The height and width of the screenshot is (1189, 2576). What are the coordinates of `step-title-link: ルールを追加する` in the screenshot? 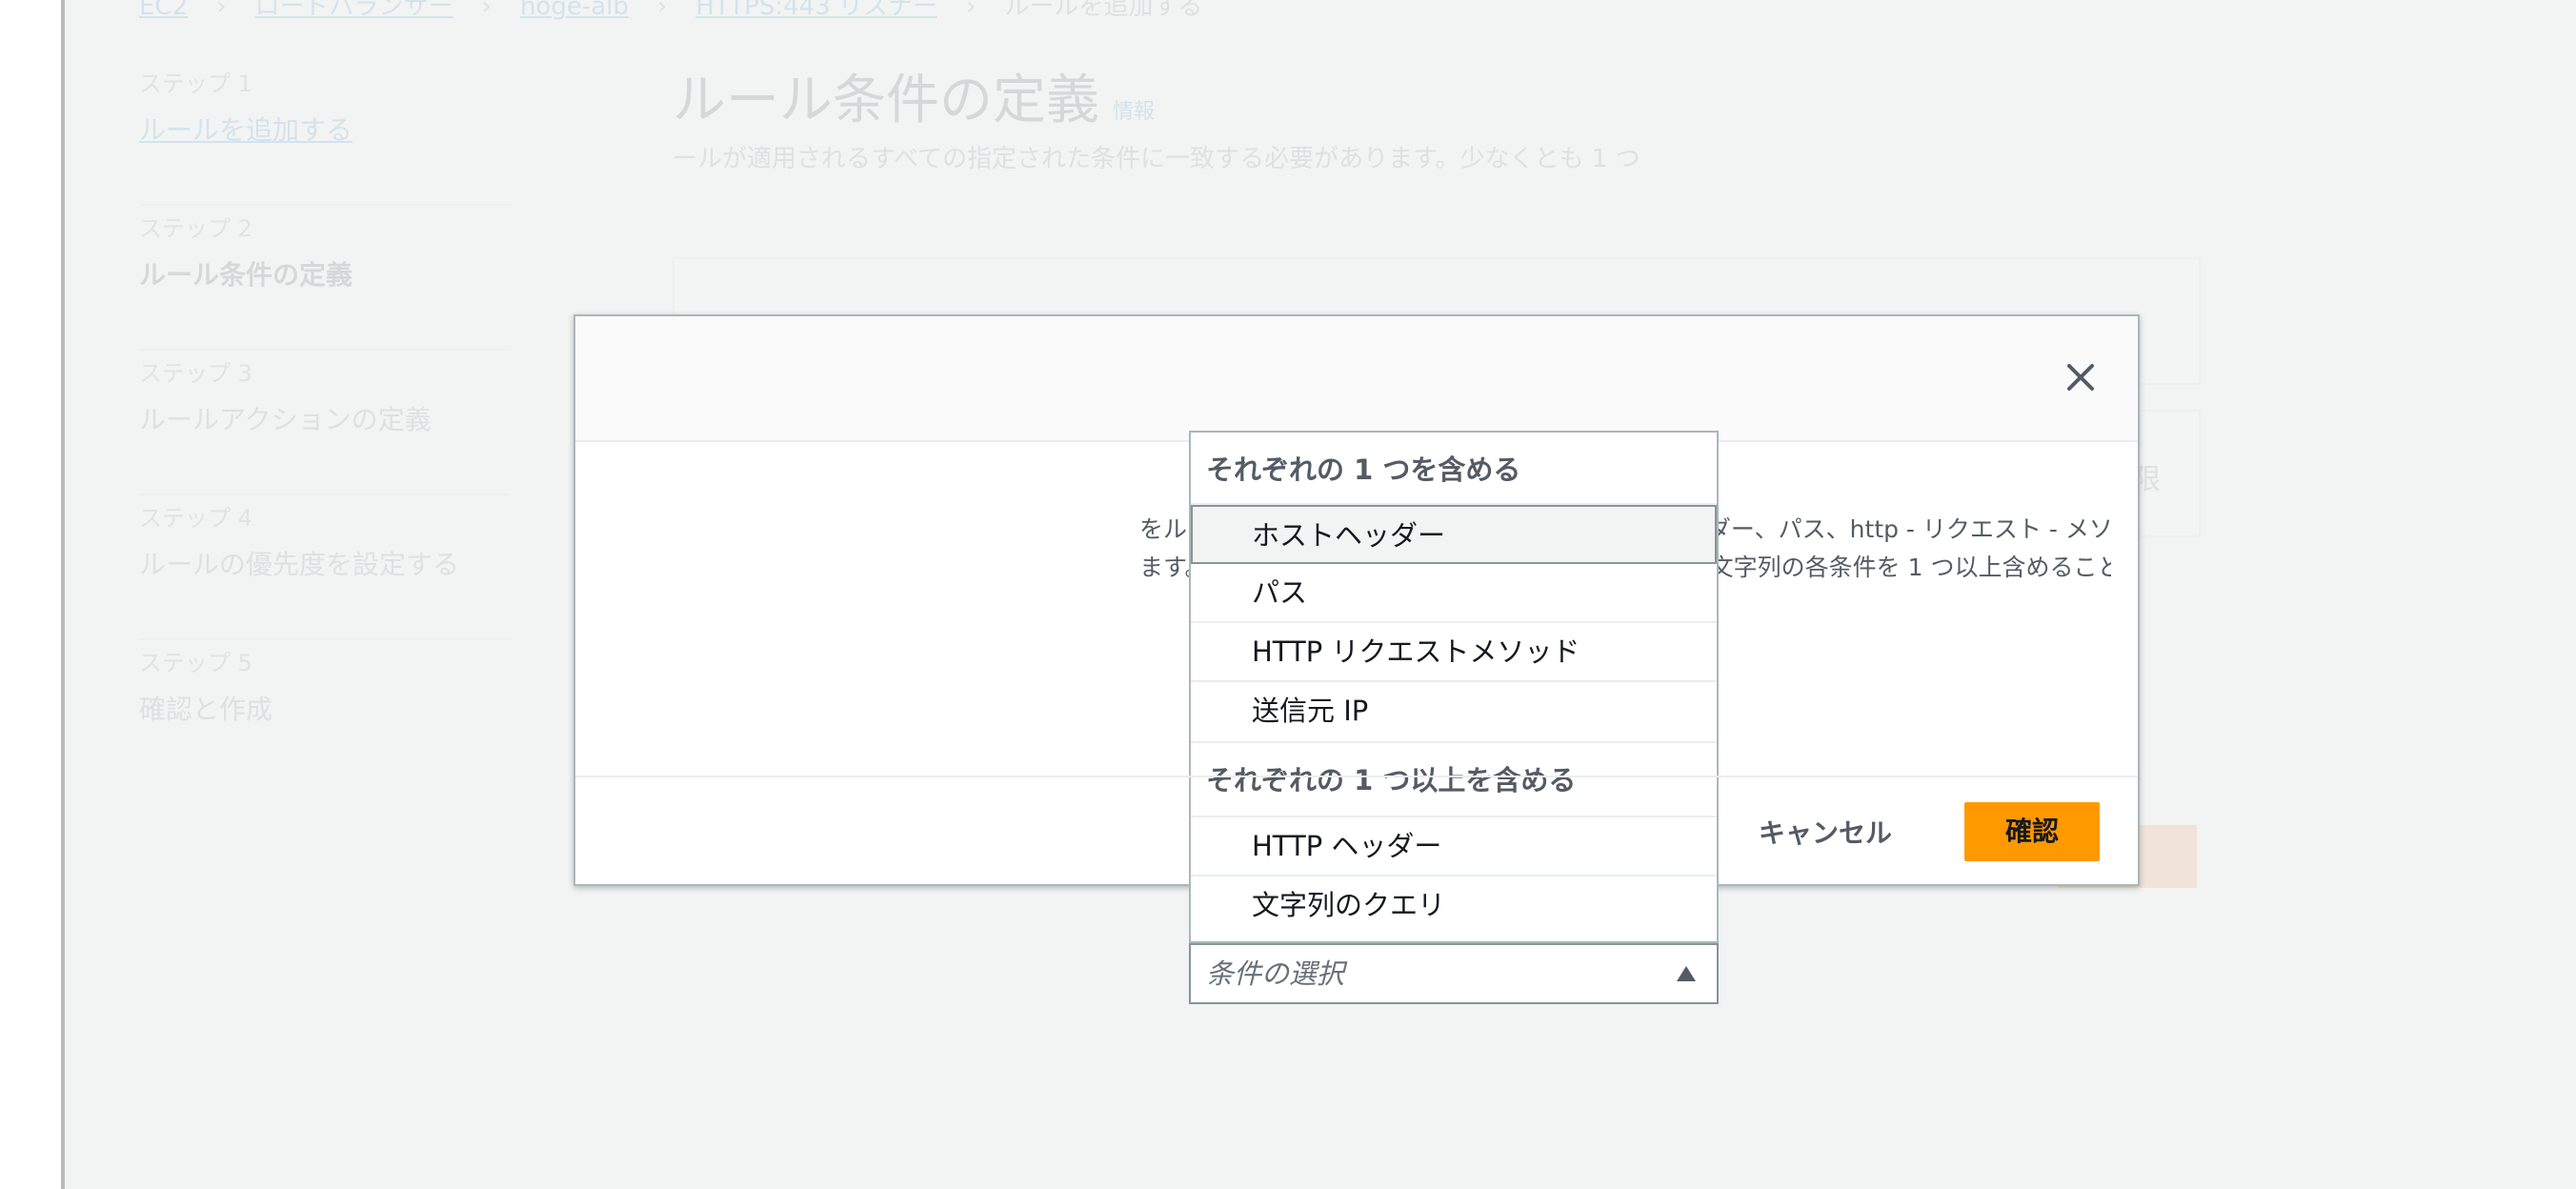 It's located at (325, 129).